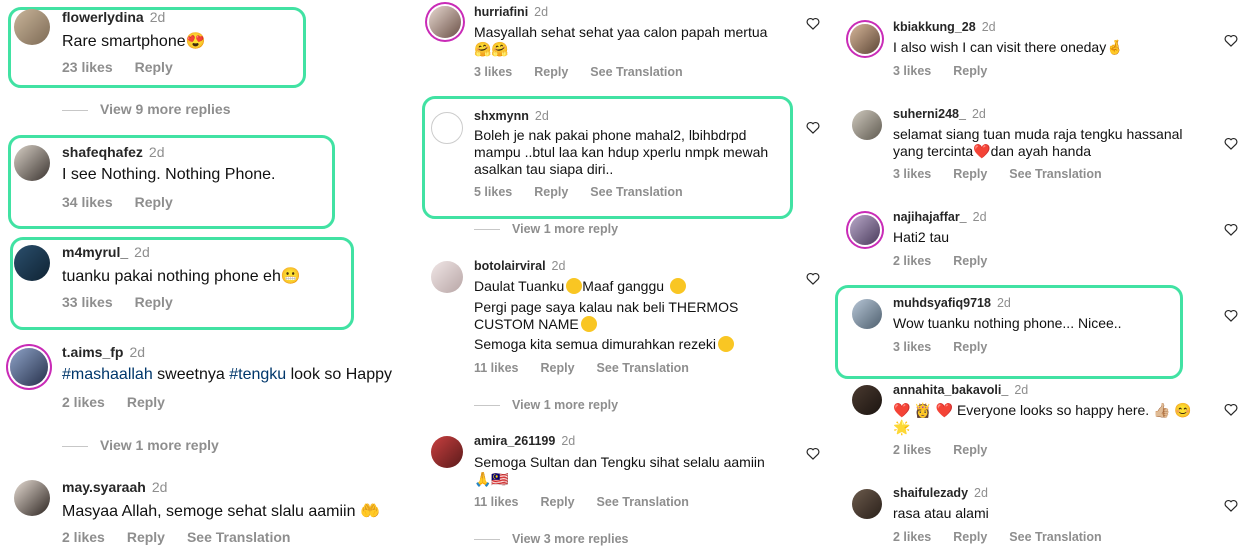  Describe the element at coordinates (106, 252) in the screenshot. I see `username: m4myrul_ 2d` at that location.